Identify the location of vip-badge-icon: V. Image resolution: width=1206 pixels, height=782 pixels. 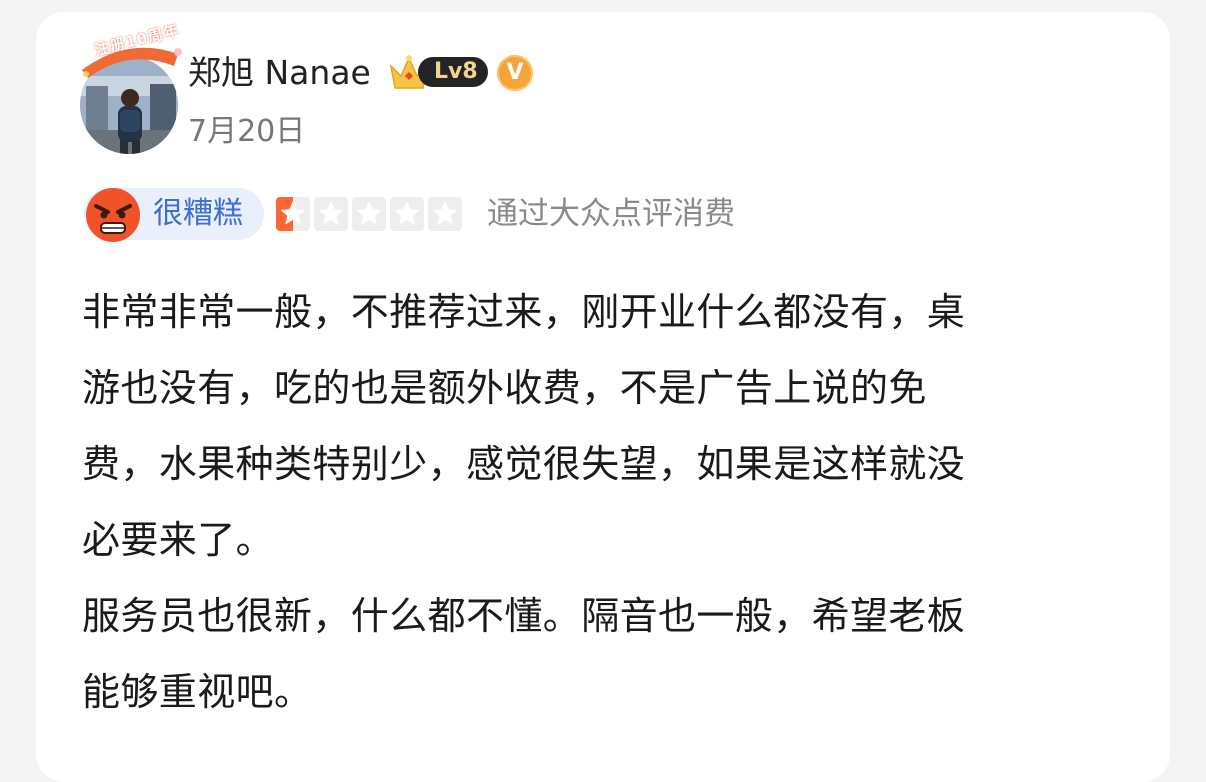
(515, 73).